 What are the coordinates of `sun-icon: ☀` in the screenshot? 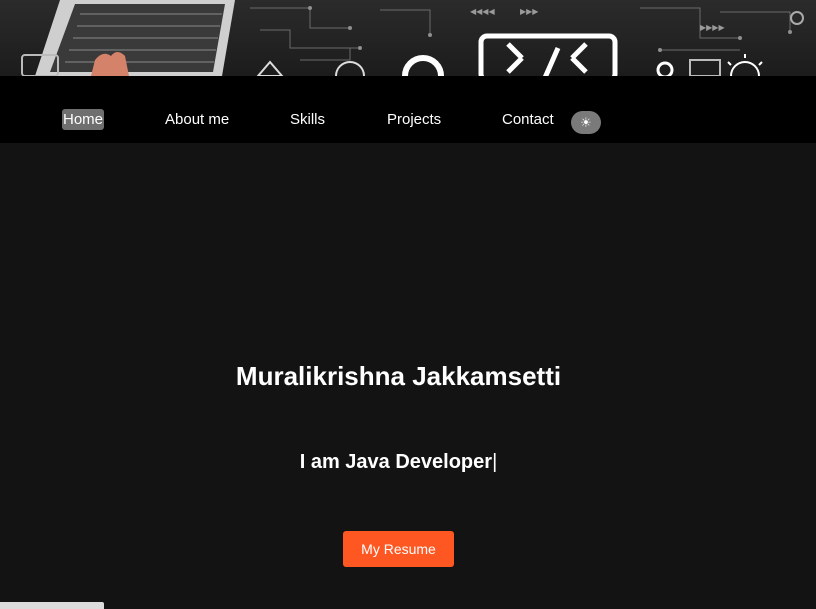 It's located at (586, 122).